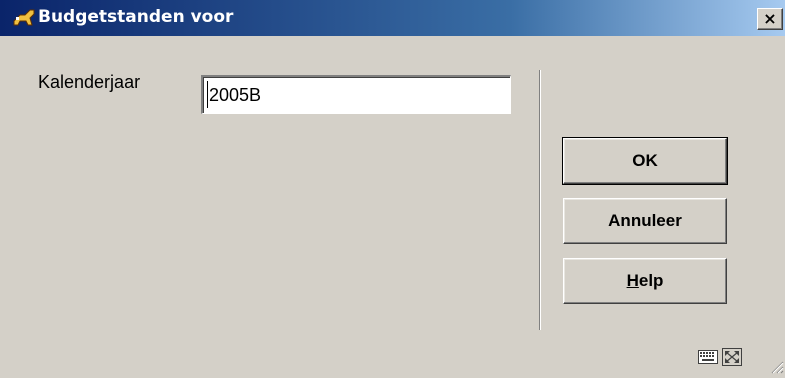  Describe the element at coordinates (89, 82) in the screenshot. I see `calendar-year-label: Kalenderjaar` at that location.